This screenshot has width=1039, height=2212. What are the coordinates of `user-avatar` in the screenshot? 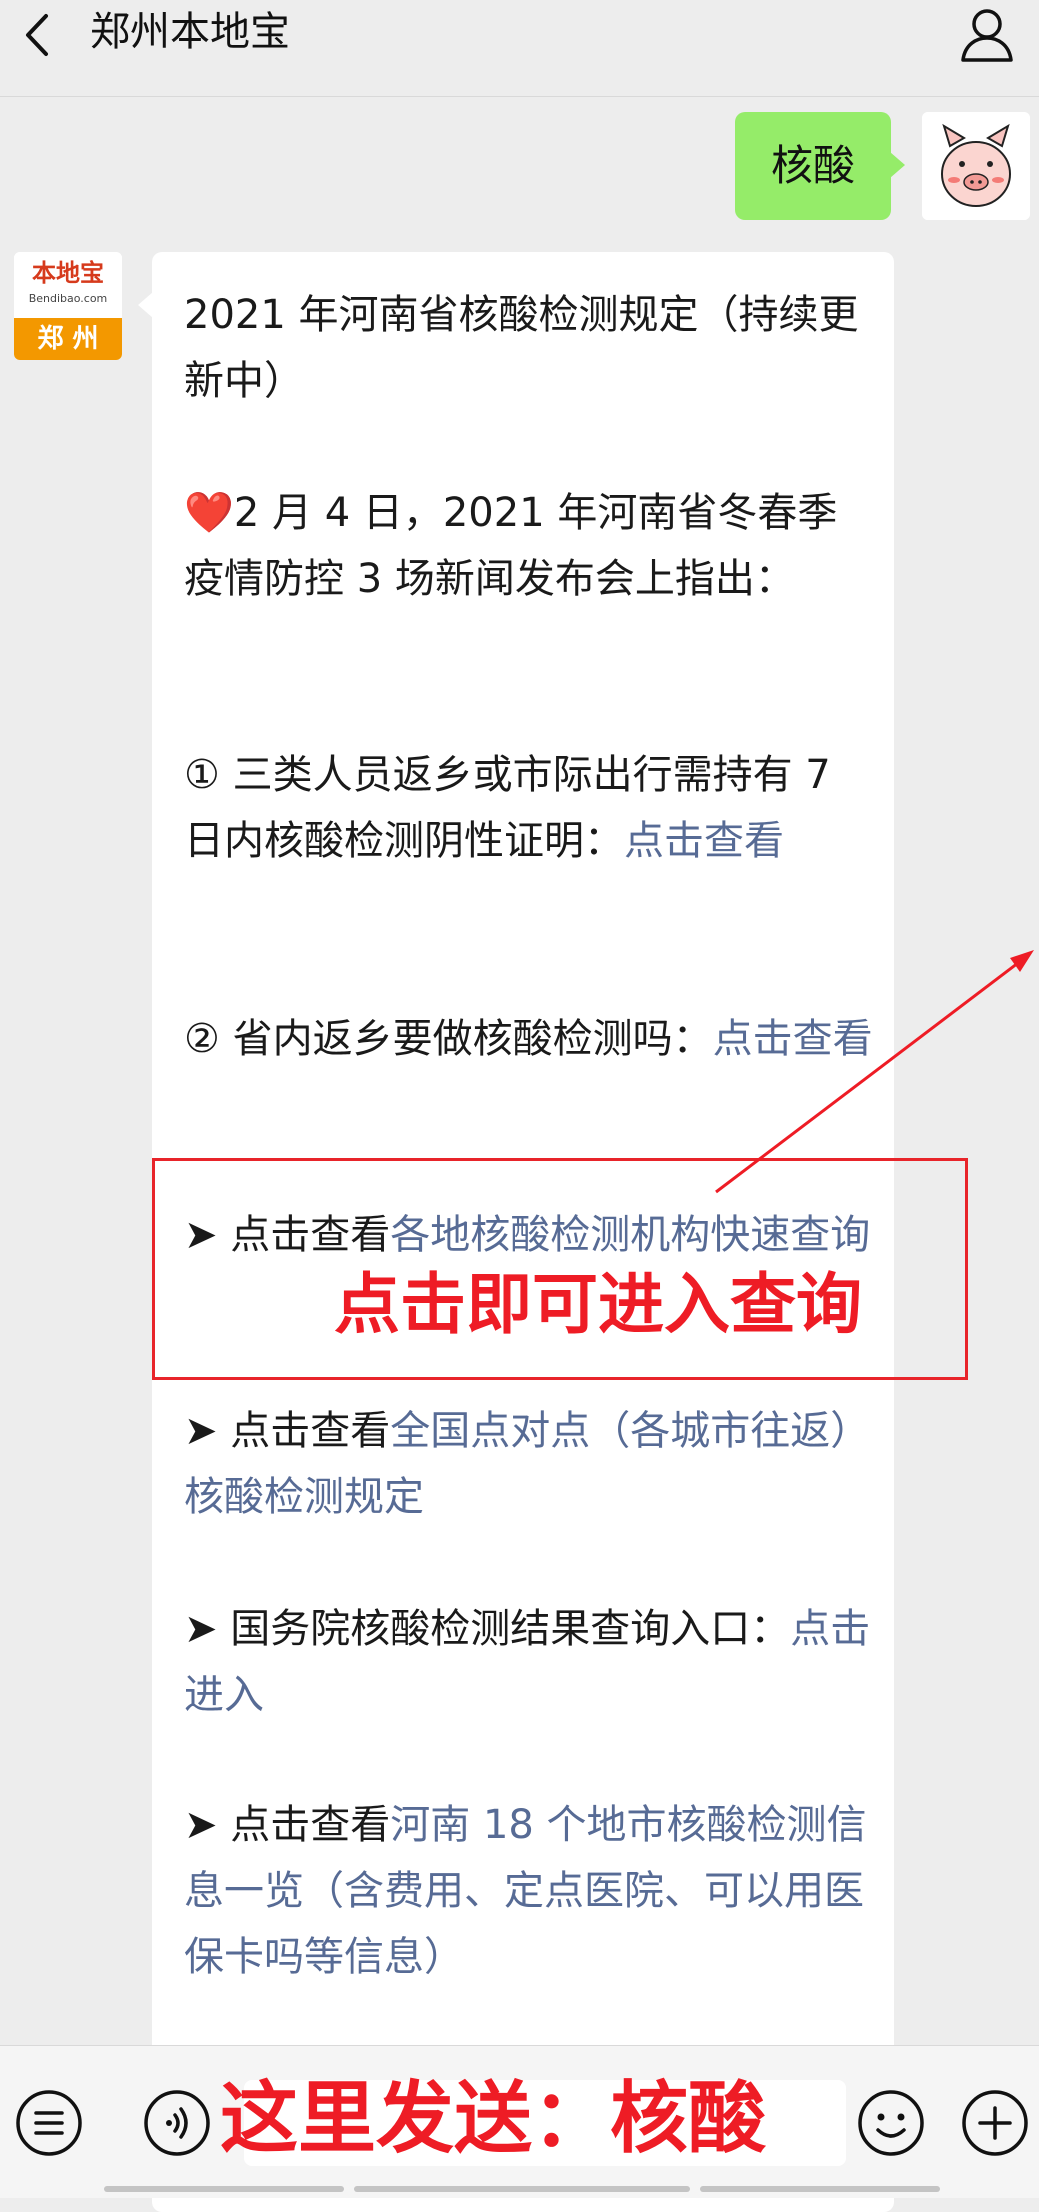 It's located at (976, 166).